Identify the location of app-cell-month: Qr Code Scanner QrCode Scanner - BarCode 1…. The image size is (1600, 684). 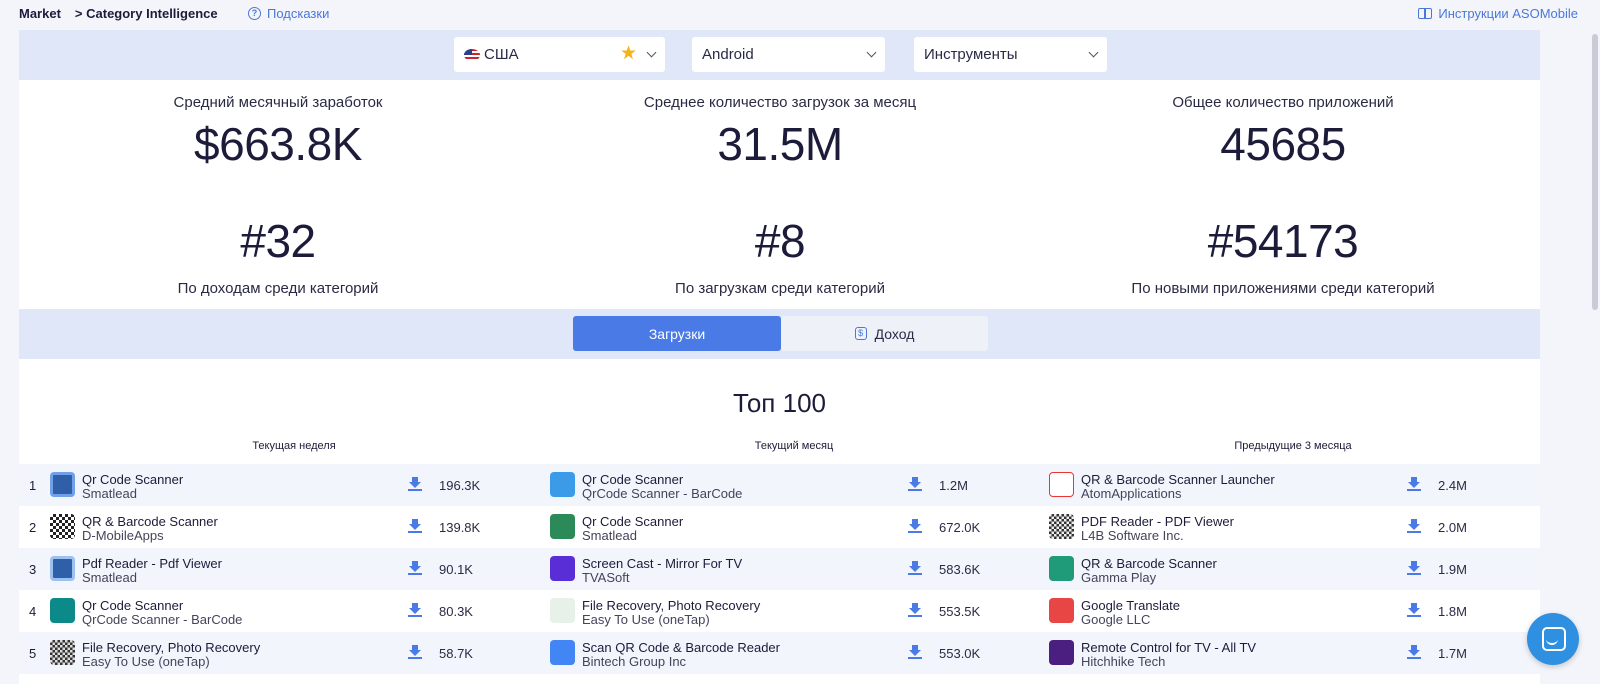
(800, 485).